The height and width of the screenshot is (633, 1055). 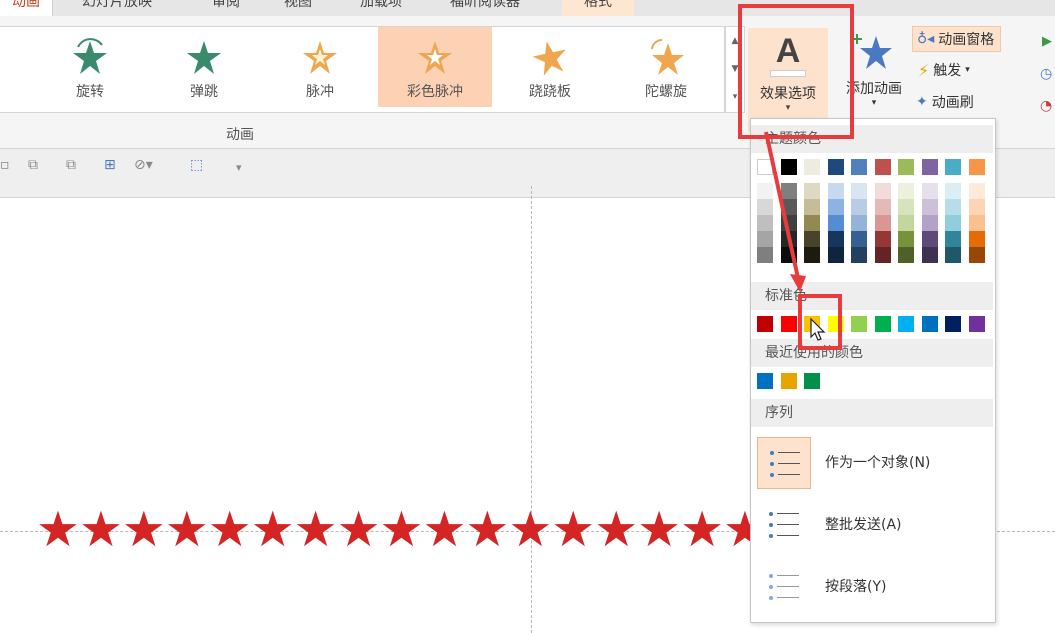 I want to click on tab-review: 审阅, so click(x=226, y=5).